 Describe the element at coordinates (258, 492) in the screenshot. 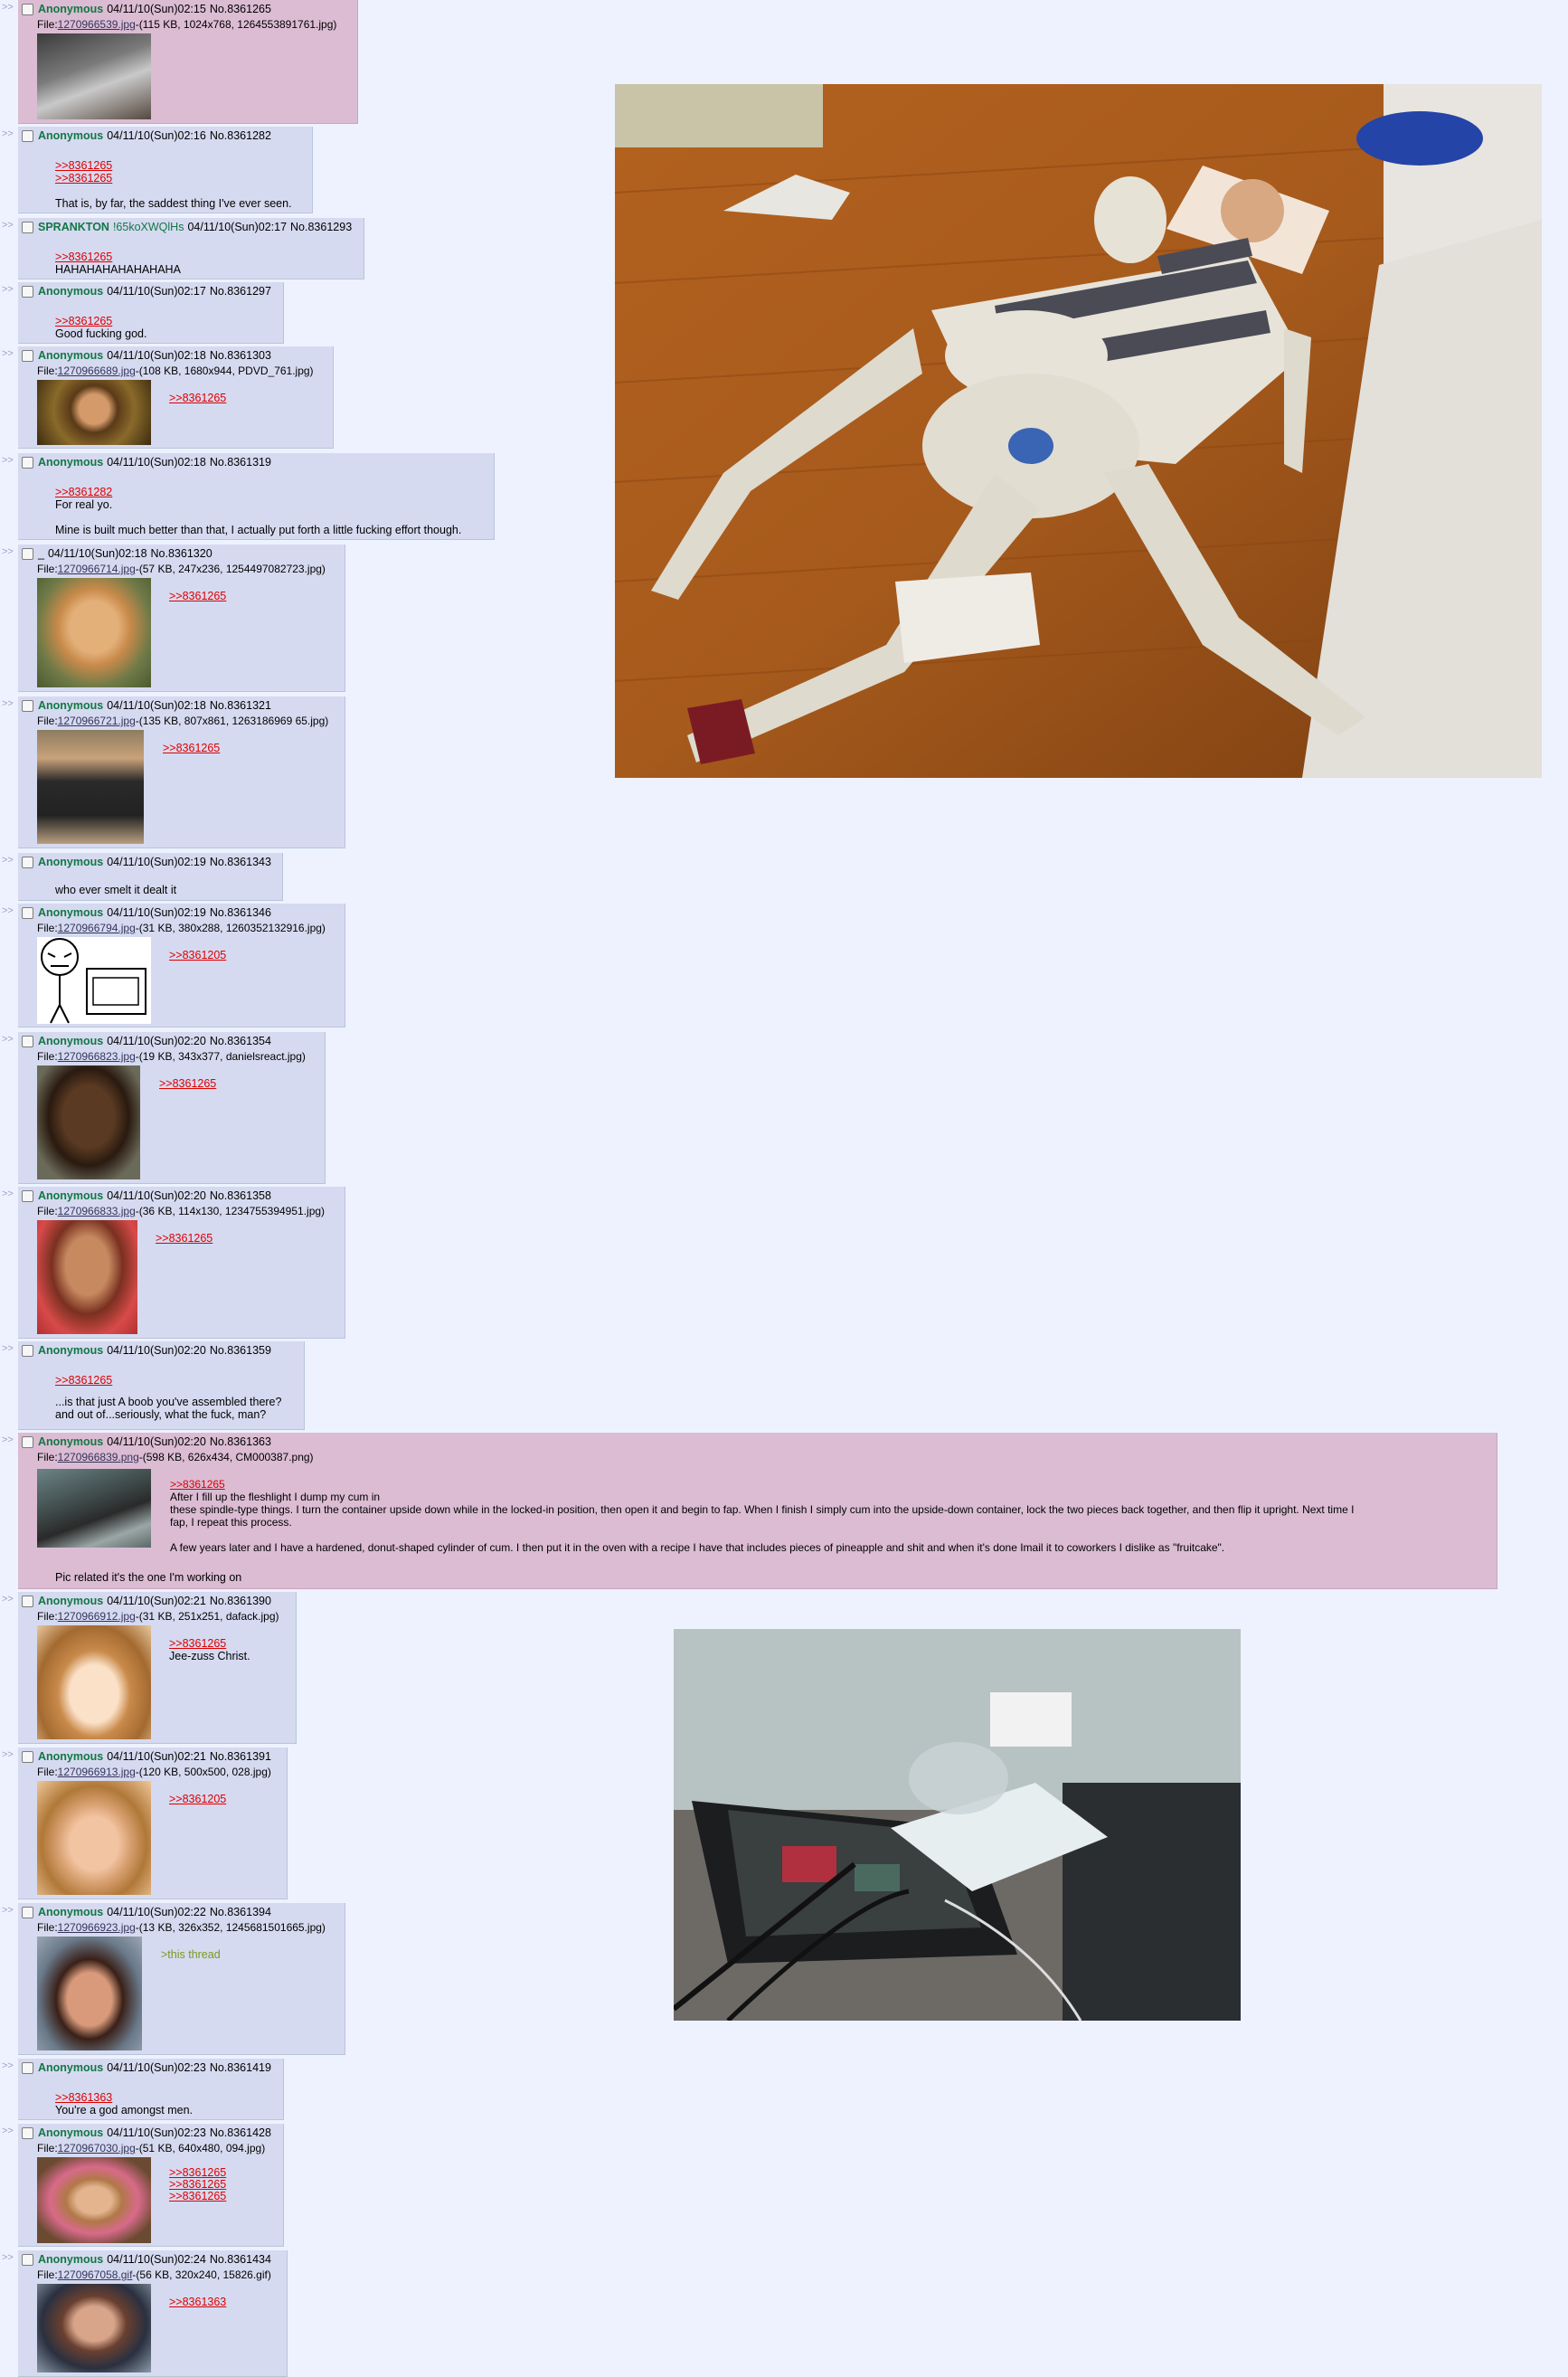

I see `quote-link: >>8361282` at that location.